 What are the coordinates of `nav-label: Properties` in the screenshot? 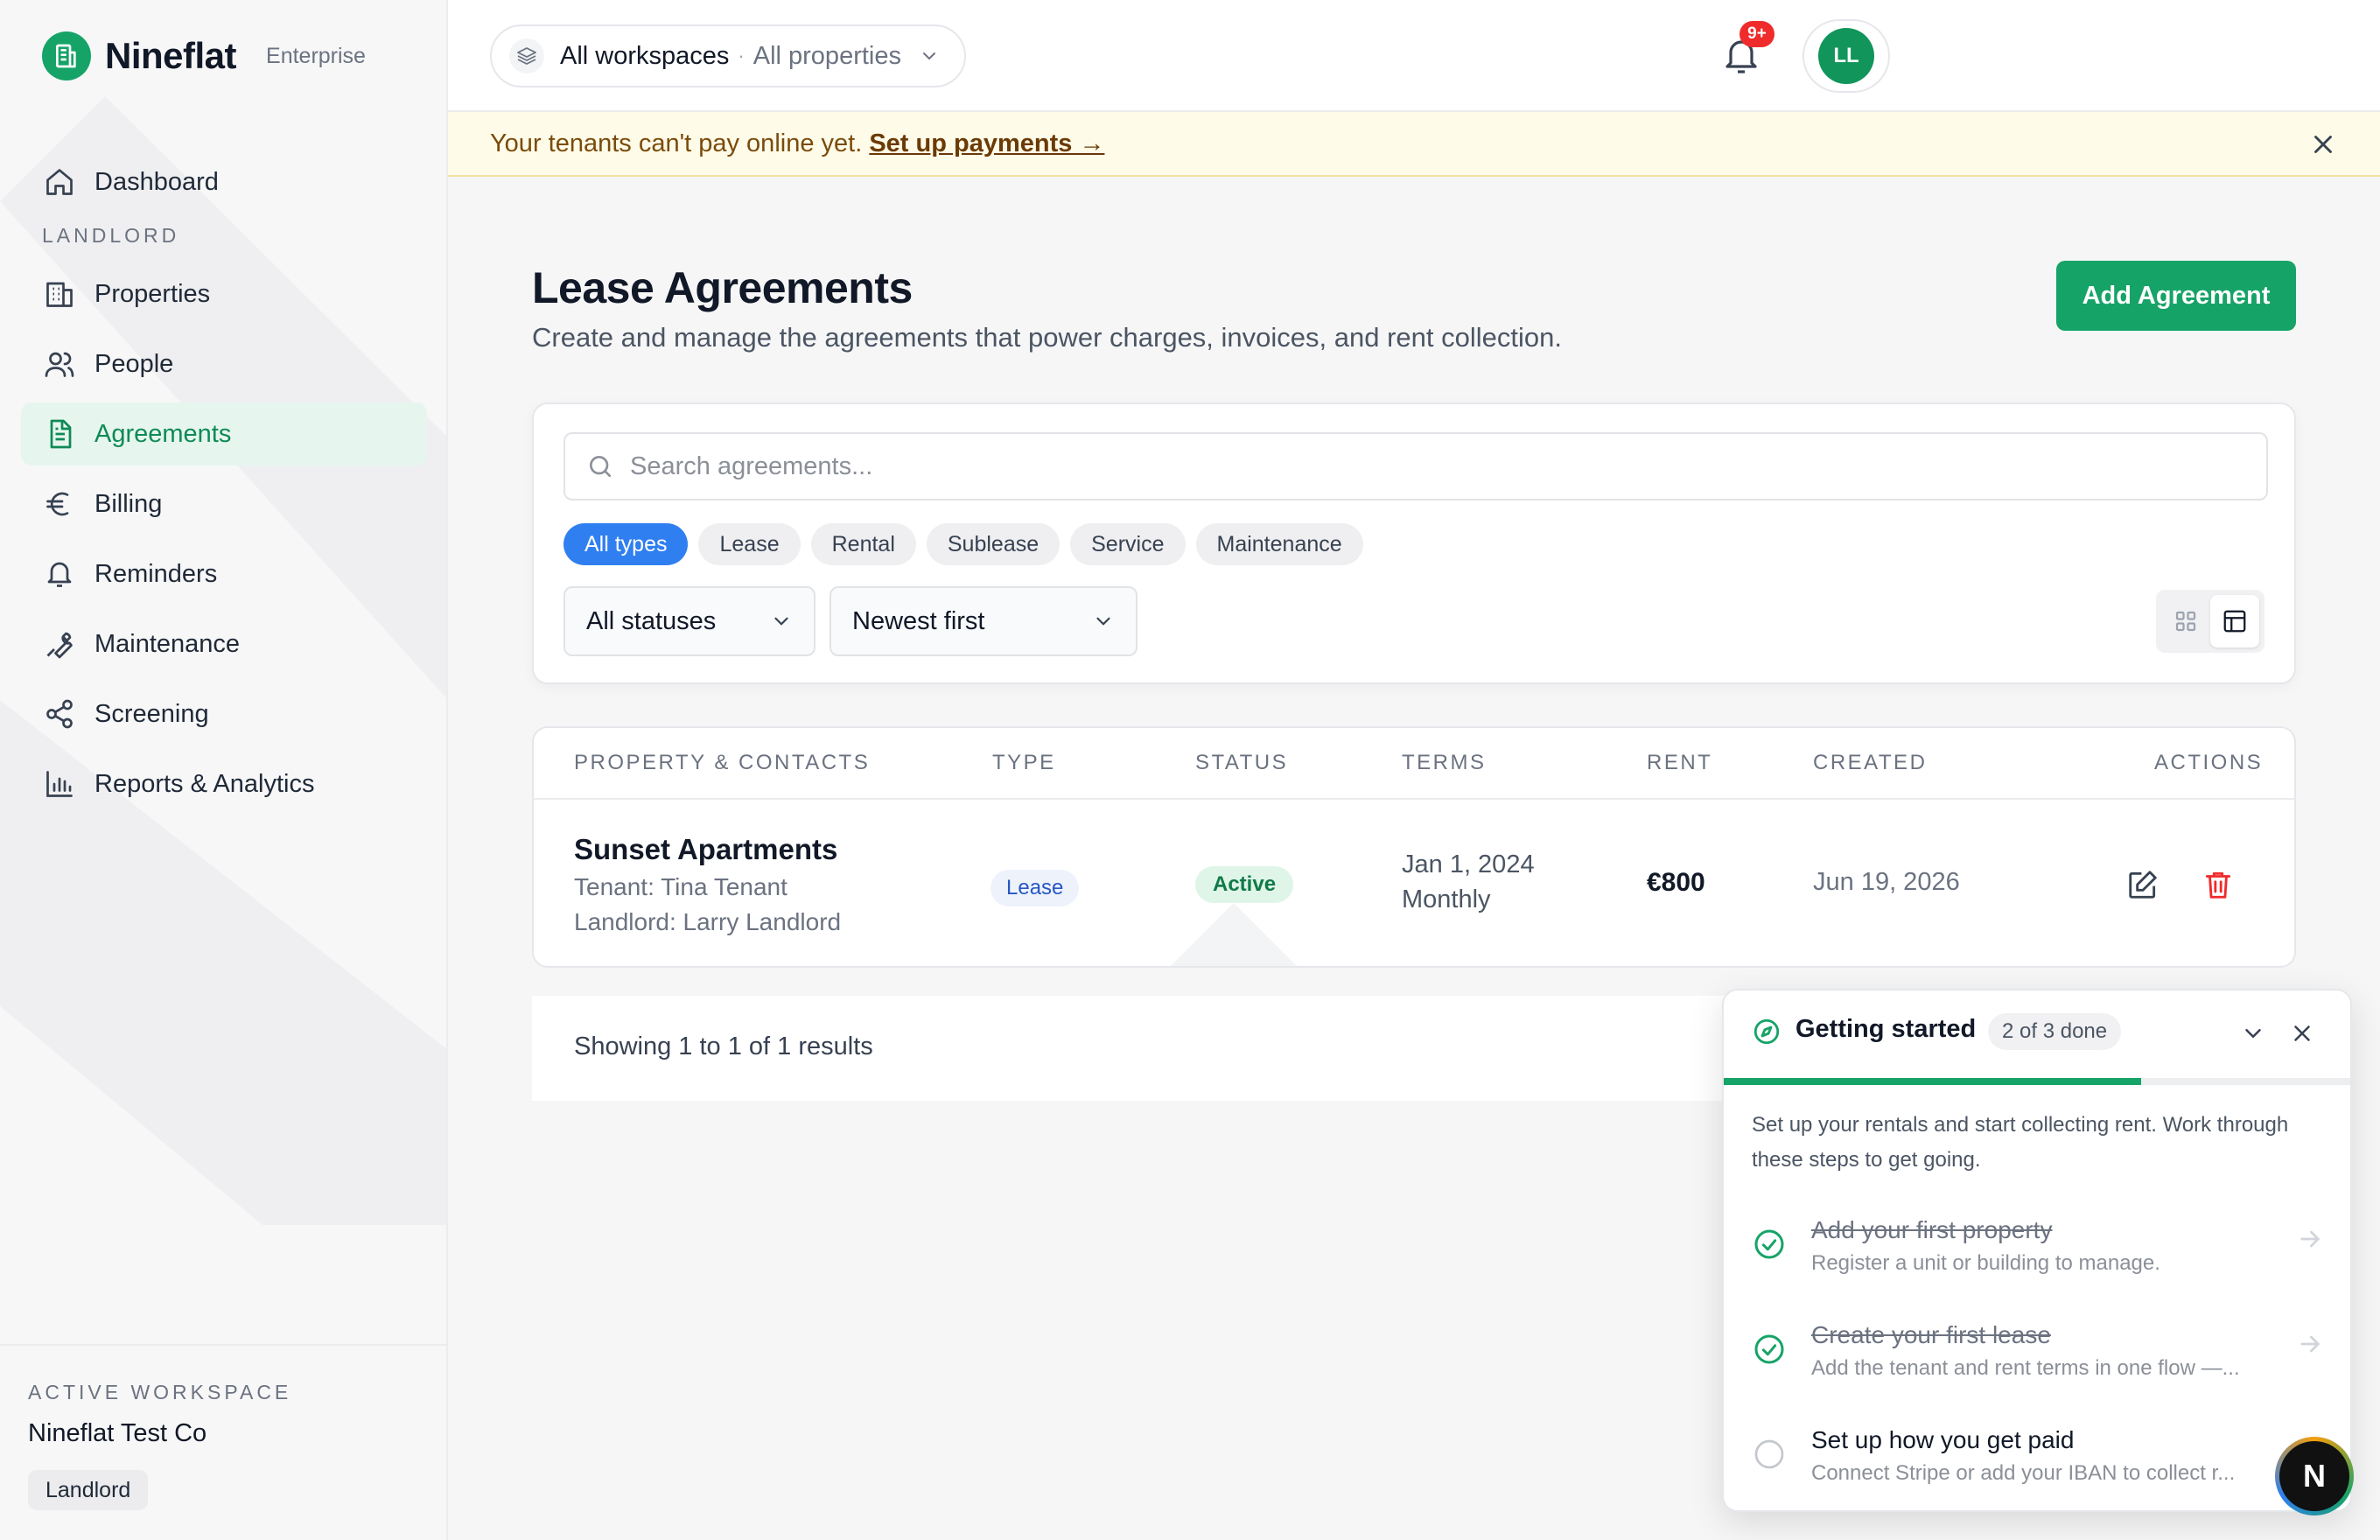 It's located at (152, 293).